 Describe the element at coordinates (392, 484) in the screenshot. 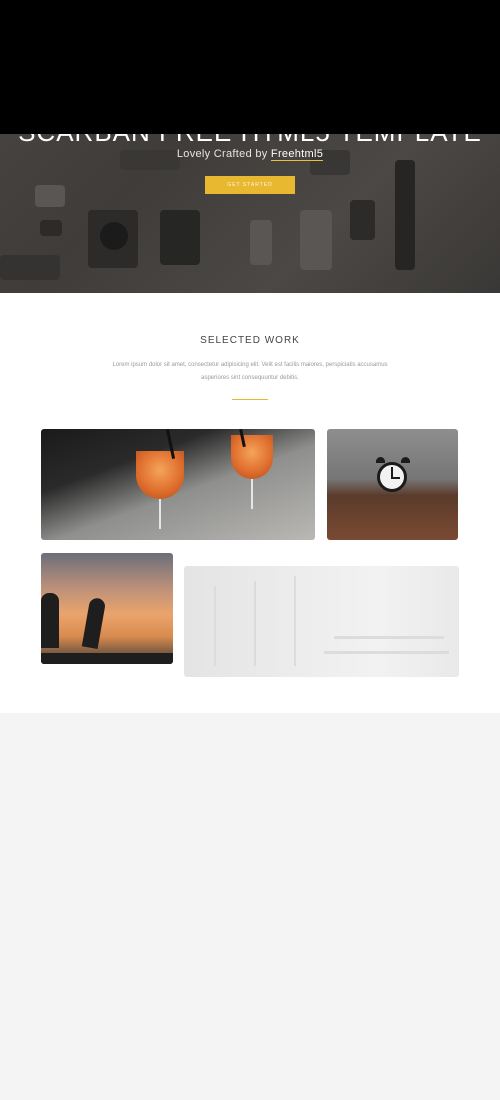

I see `work-tile-clock` at that location.